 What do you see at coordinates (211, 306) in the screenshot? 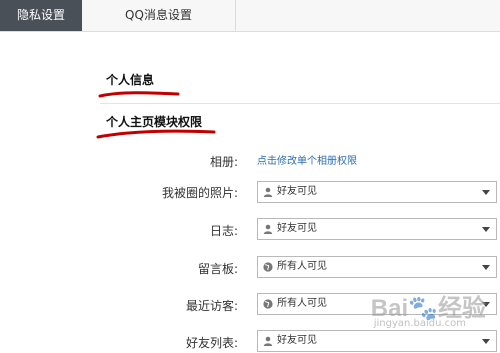
I see `recent-visitors-label: 最近访客:` at bounding box center [211, 306].